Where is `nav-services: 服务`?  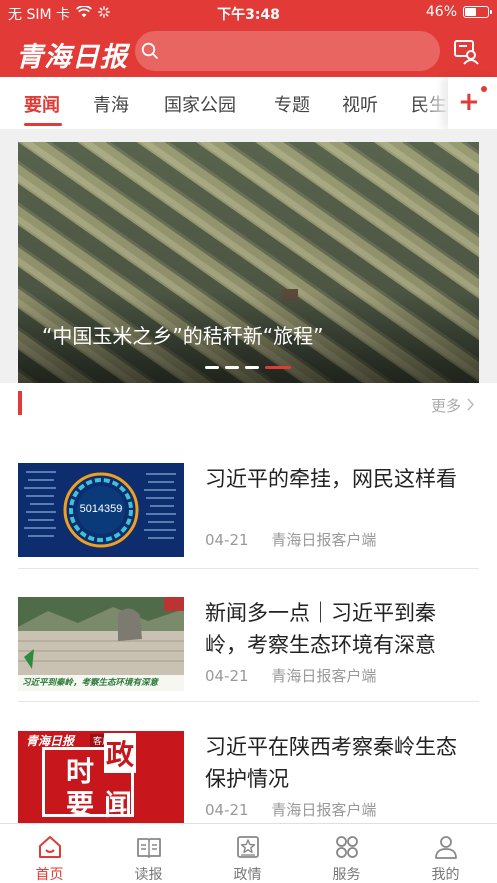 nav-services: 服务 is located at coordinates (346, 853).